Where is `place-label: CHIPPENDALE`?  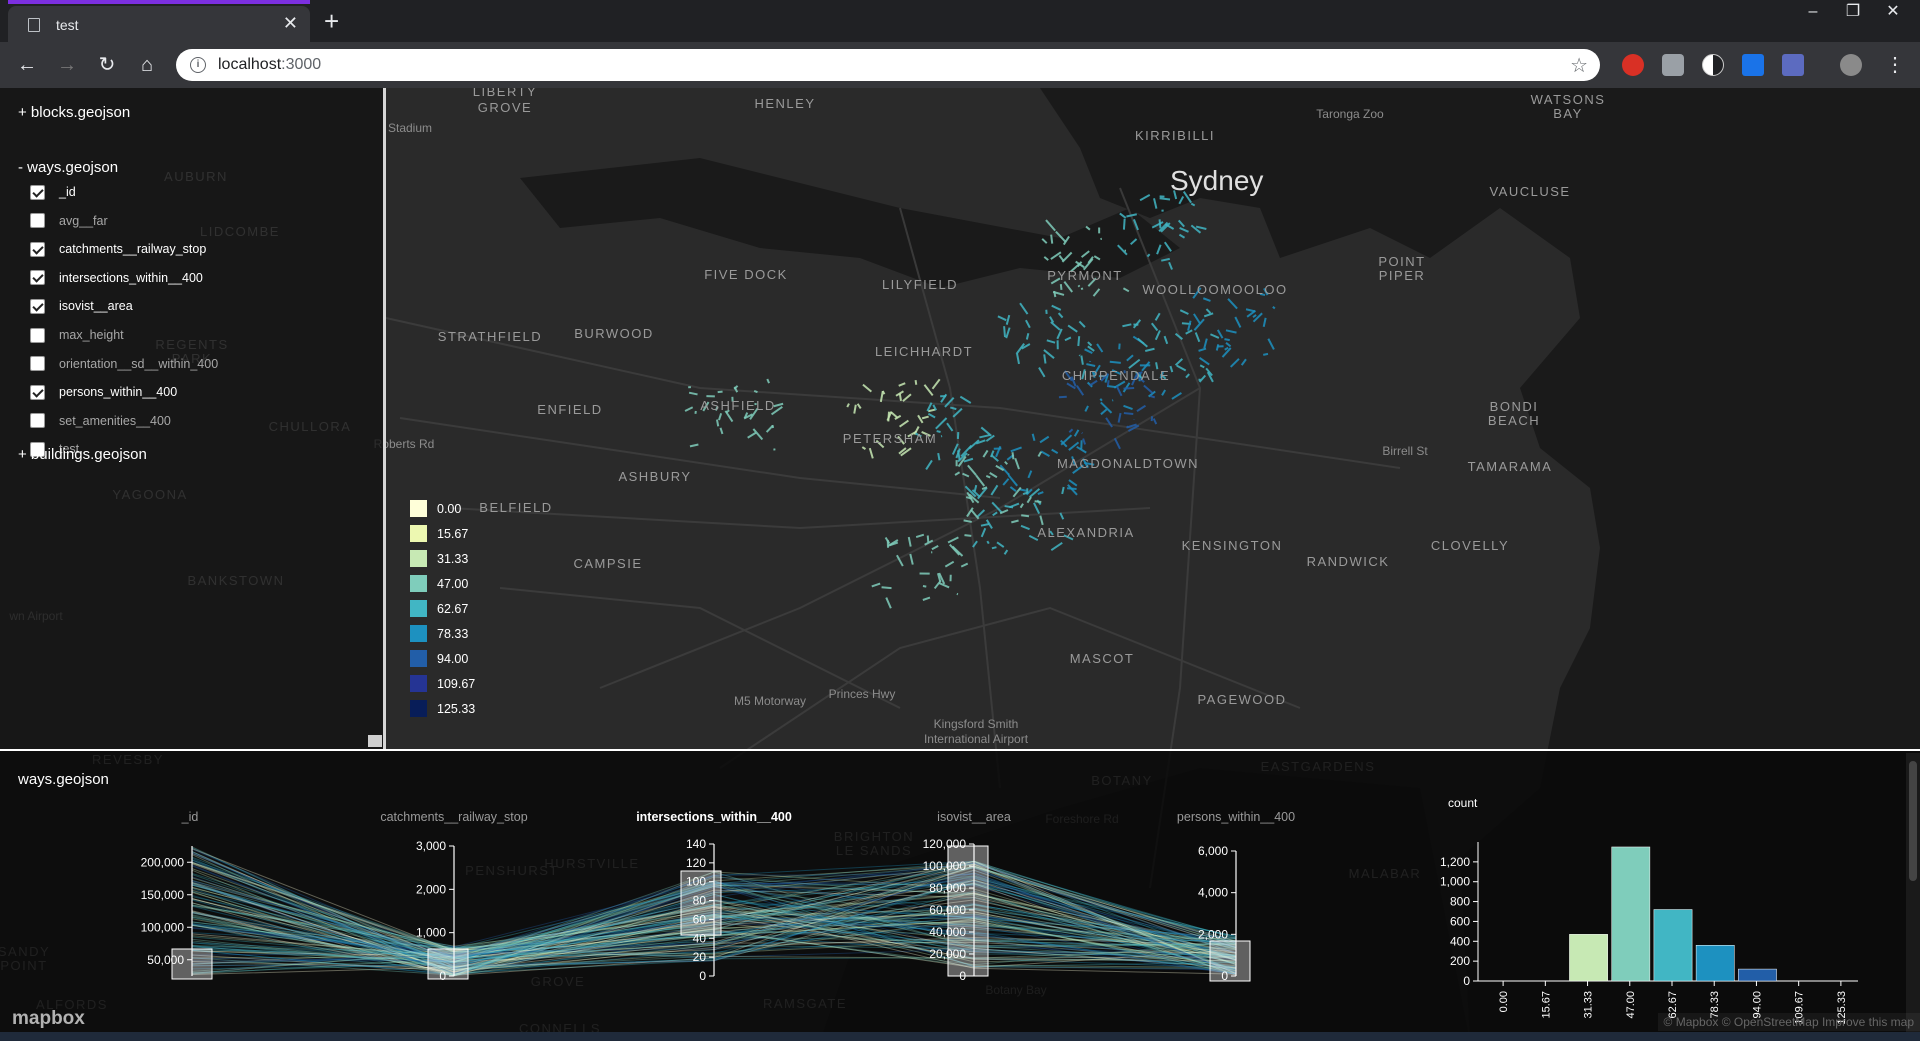 place-label: CHIPPENDALE is located at coordinates (1116, 375).